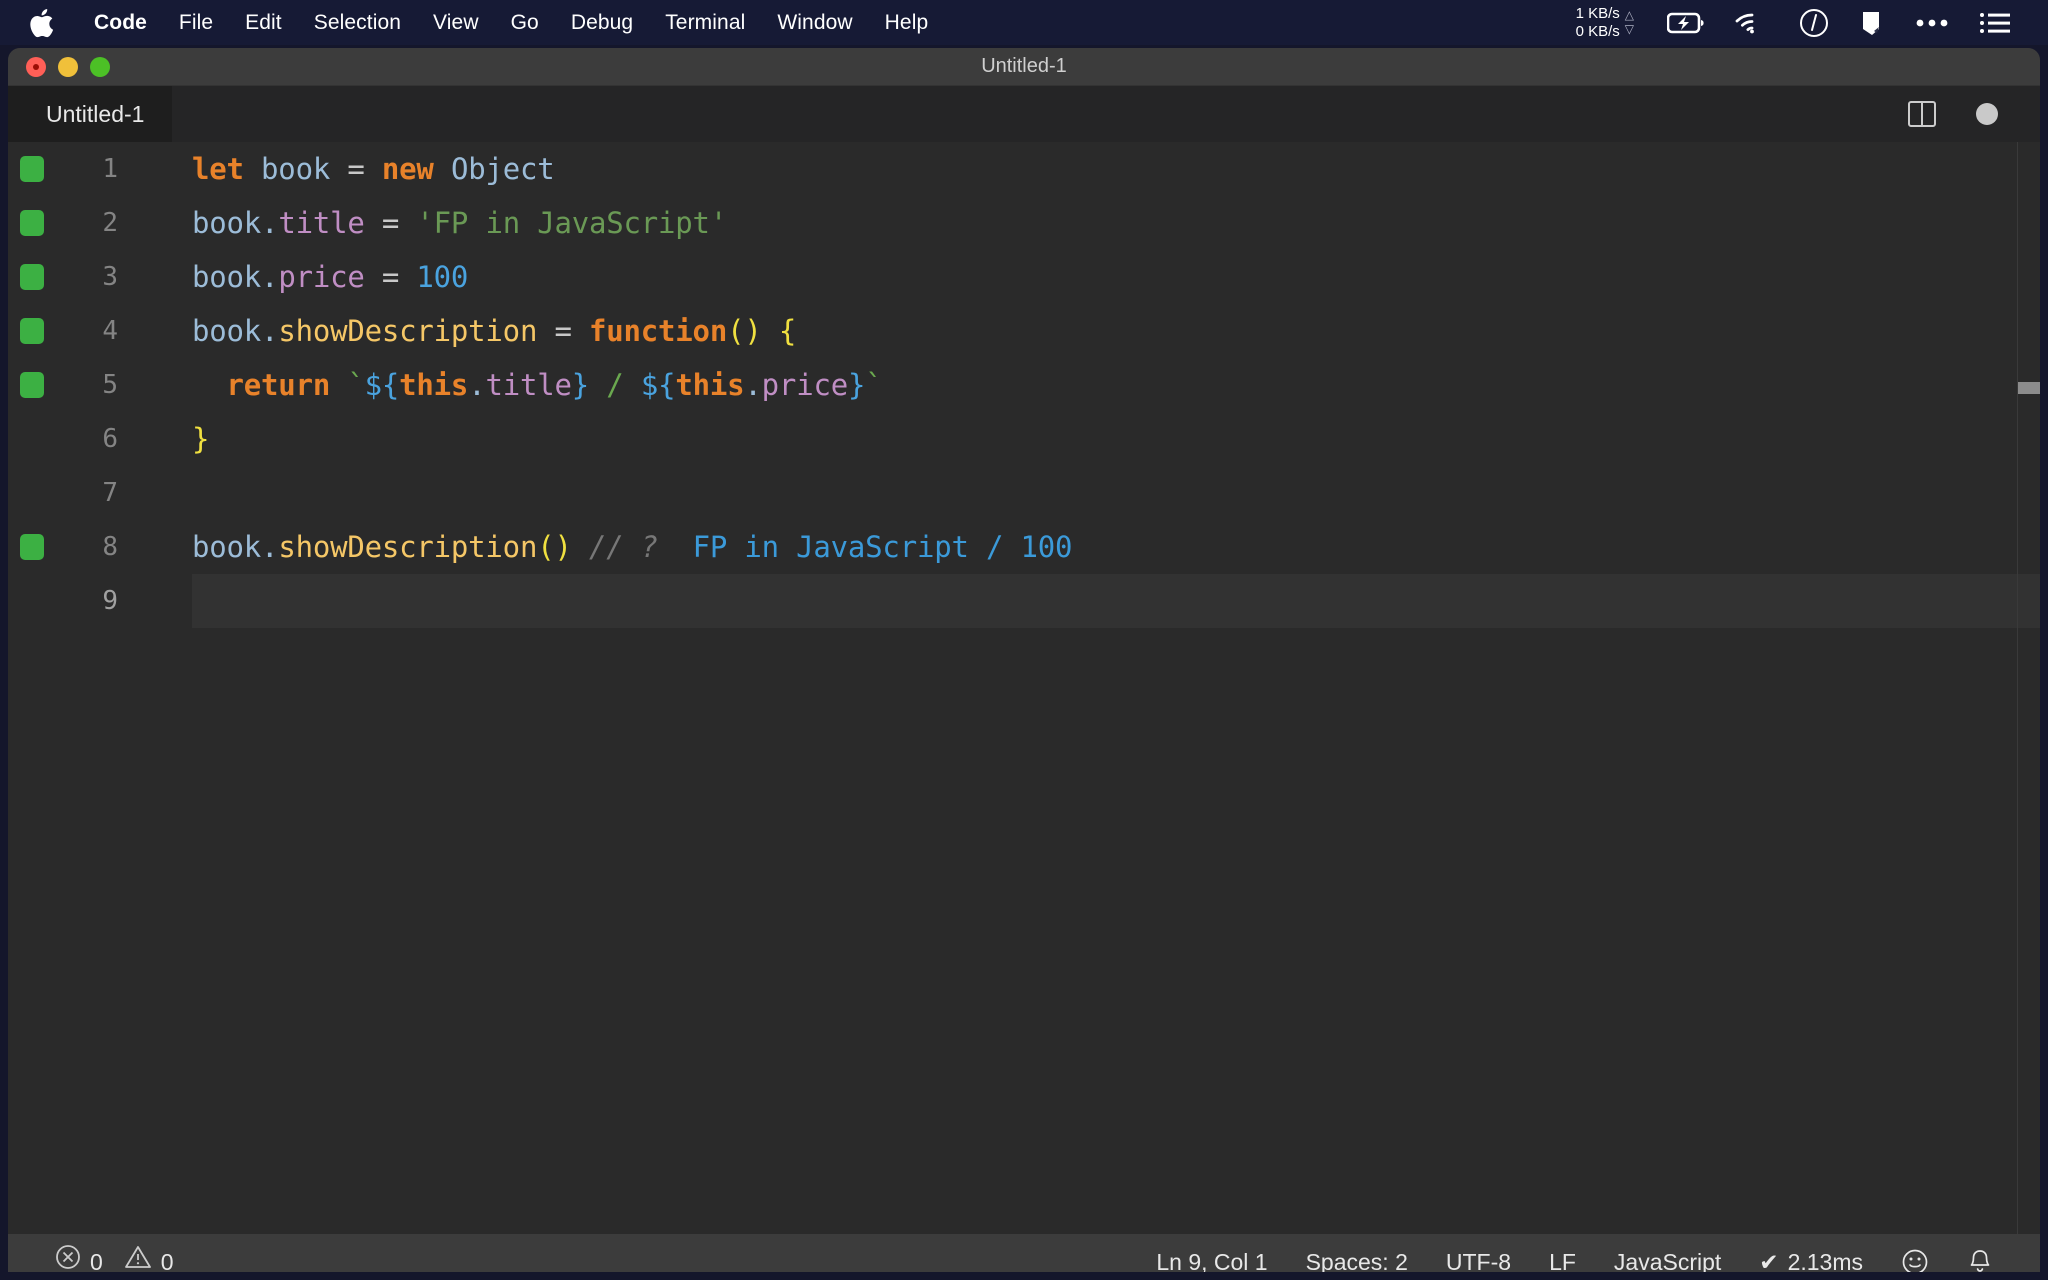 This screenshot has height=1280, width=2048. I want to click on line-number: 5, so click(110, 385).